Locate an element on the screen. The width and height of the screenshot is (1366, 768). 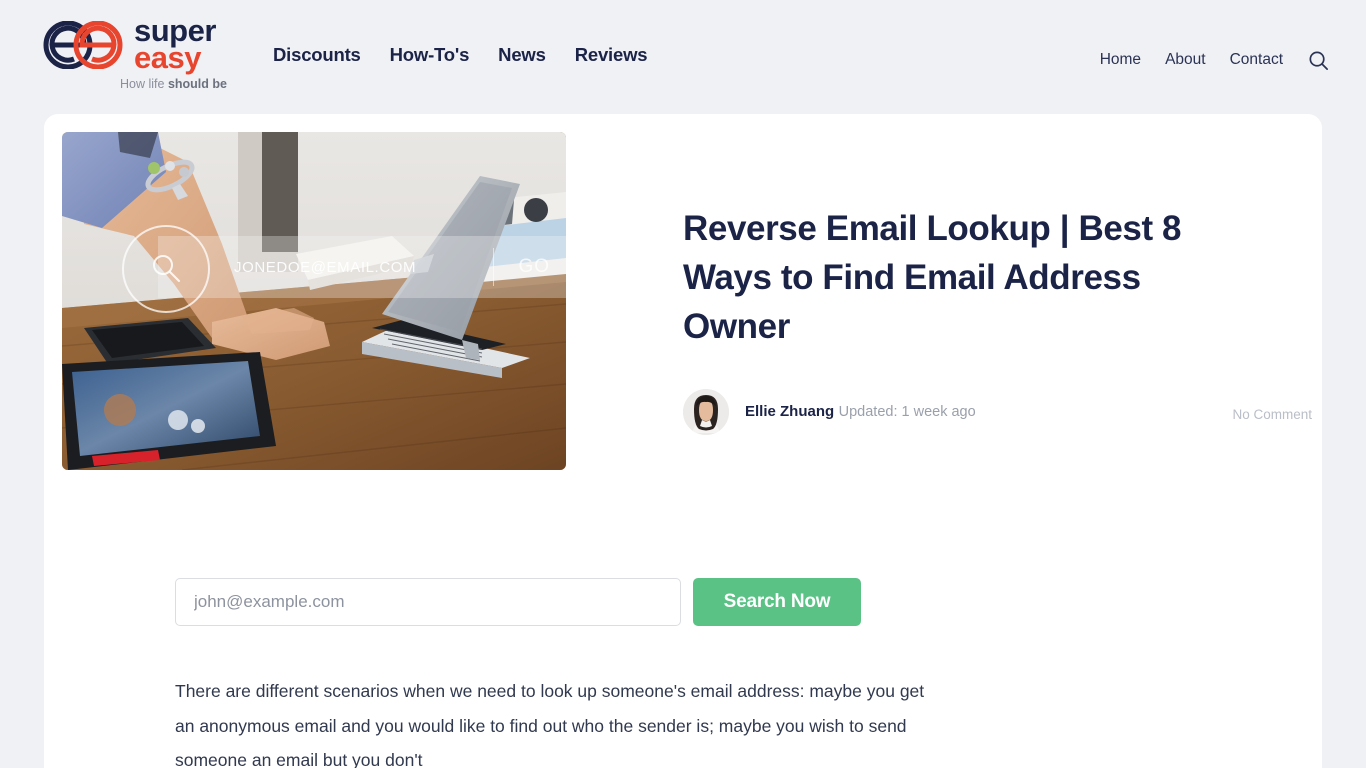
brand-logo-link: super easy How life should be is located at coordinates (133, 53).